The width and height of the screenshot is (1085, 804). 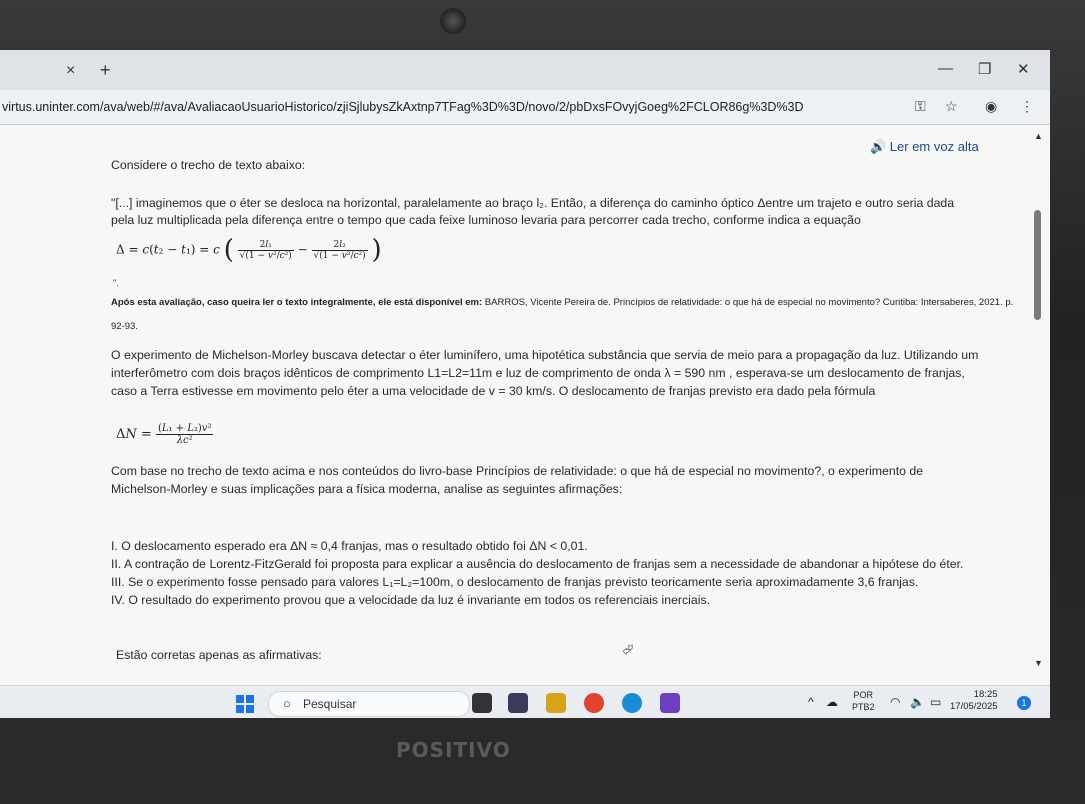 What do you see at coordinates (628, 649) in the screenshot?
I see `mouse-cursor-icon: ⮰` at bounding box center [628, 649].